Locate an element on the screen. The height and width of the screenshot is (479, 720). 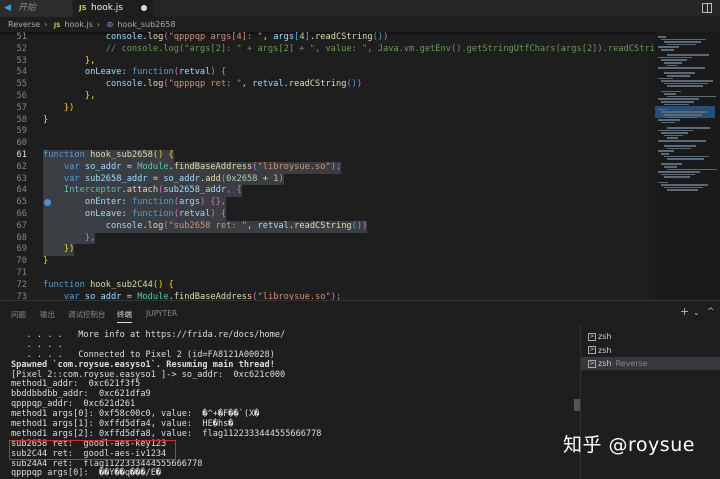
panel-tab-jupyter: JUPYTER is located at coordinates (161, 313).